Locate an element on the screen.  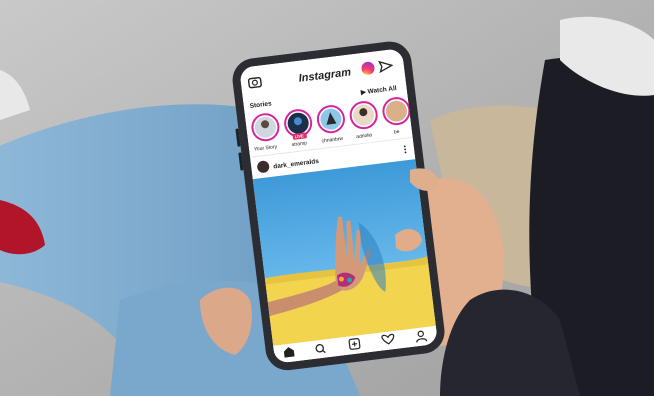
post-image is located at coordinates (344, 252).